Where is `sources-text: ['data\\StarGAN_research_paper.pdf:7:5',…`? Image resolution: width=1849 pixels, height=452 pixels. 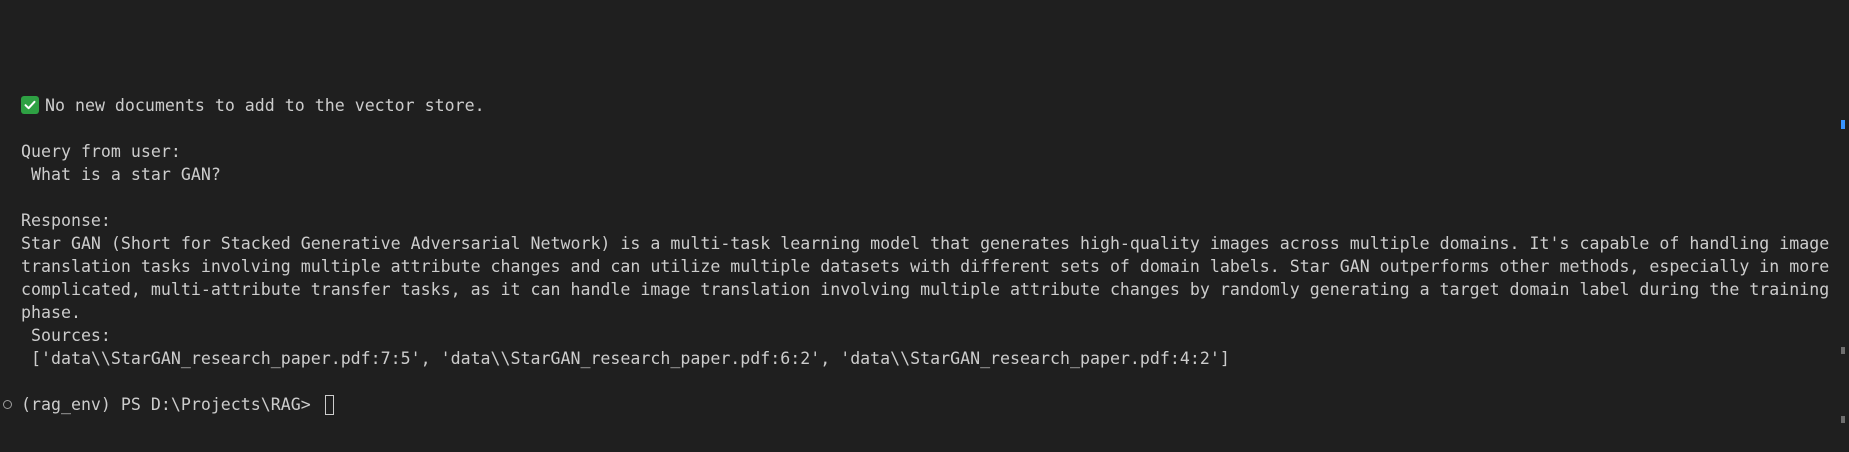
sources-text: ['data\\StarGAN_research_paper.pdf:7:5',… is located at coordinates (625, 358).